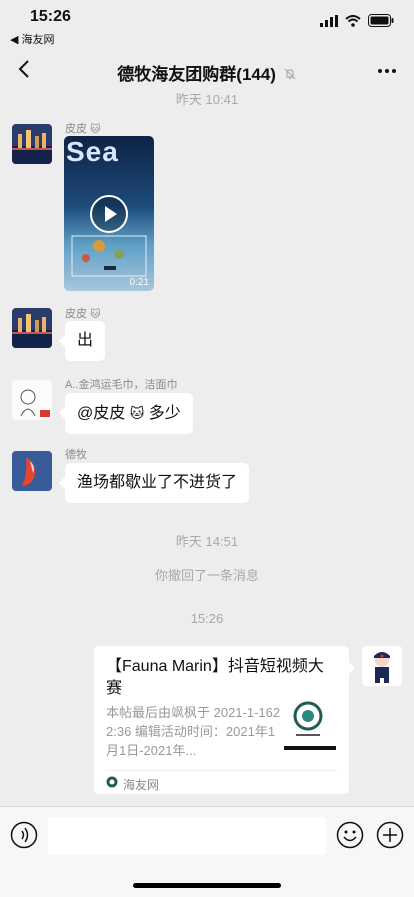 The image size is (414, 897). Describe the element at coordinates (121, 385) in the screenshot. I see `sender-name: A..金鸿运毛巾，洁面巾` at that location.